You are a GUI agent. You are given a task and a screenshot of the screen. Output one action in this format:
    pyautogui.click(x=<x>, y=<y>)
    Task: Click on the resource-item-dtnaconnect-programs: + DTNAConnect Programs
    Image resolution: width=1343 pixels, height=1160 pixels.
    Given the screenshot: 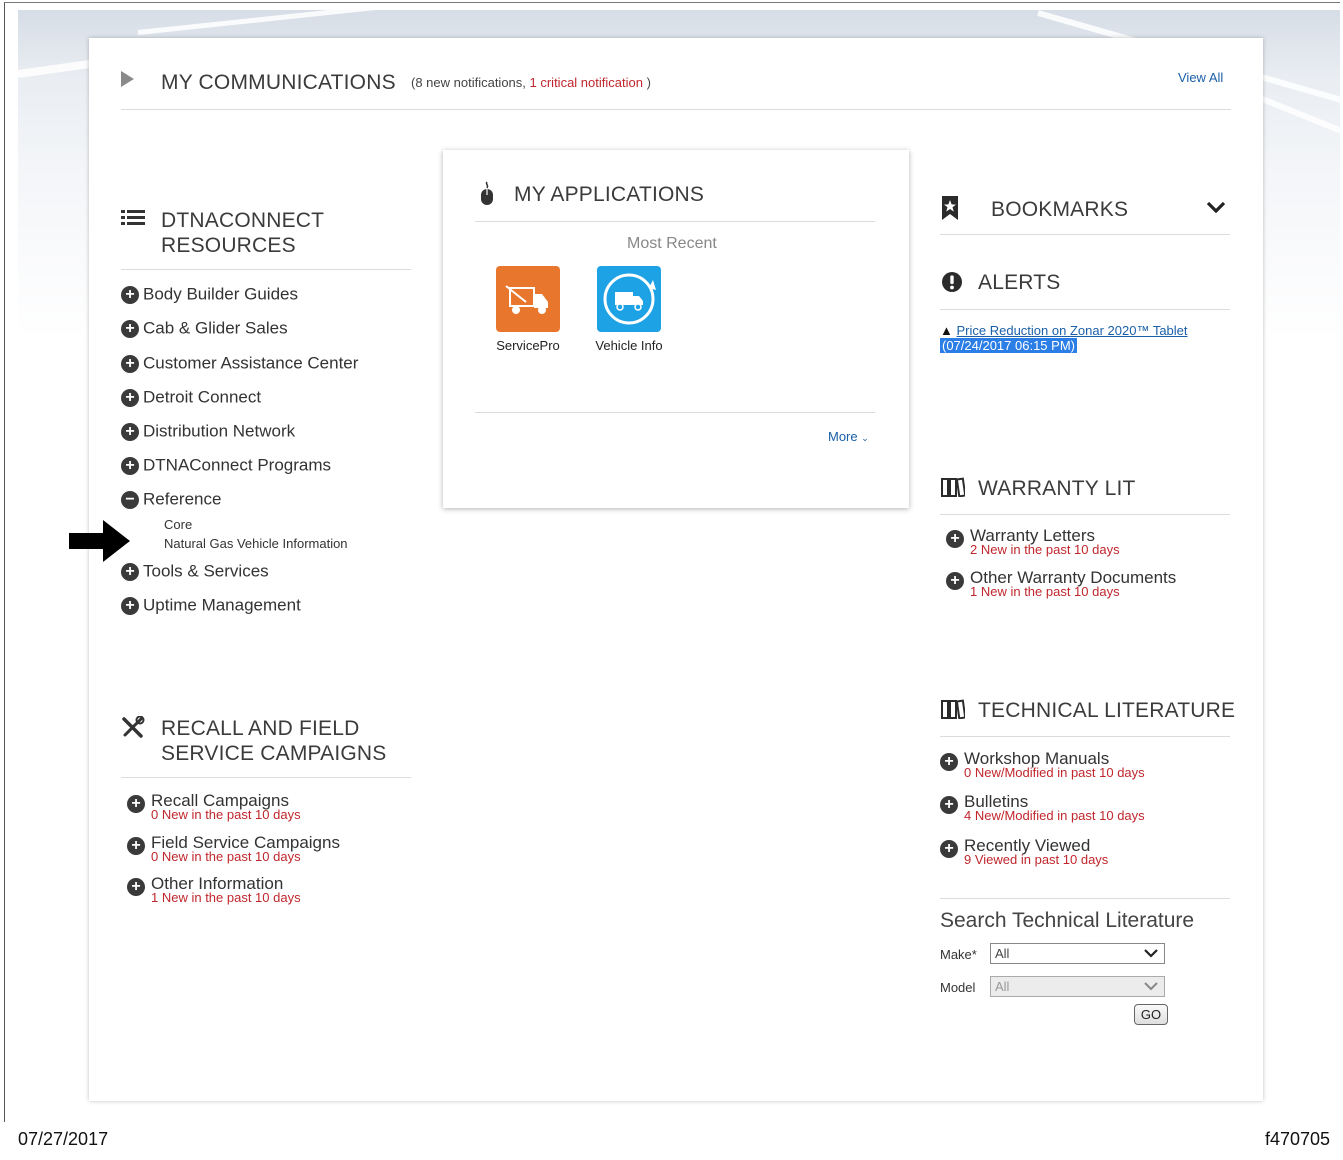 What is the action you would take?
    pyautogui.click(x=226, y=465)
    